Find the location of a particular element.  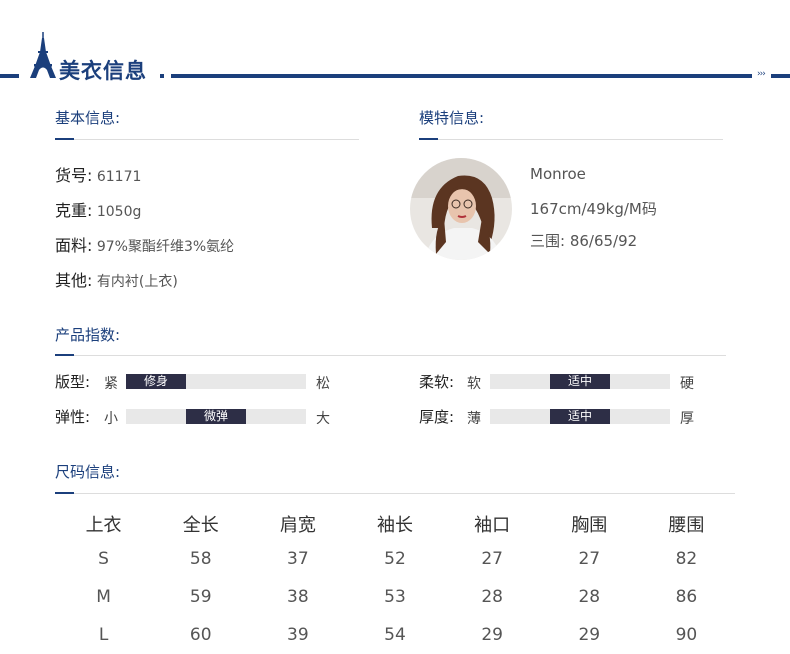

size-info-divider is located at coordinates (395, 493).